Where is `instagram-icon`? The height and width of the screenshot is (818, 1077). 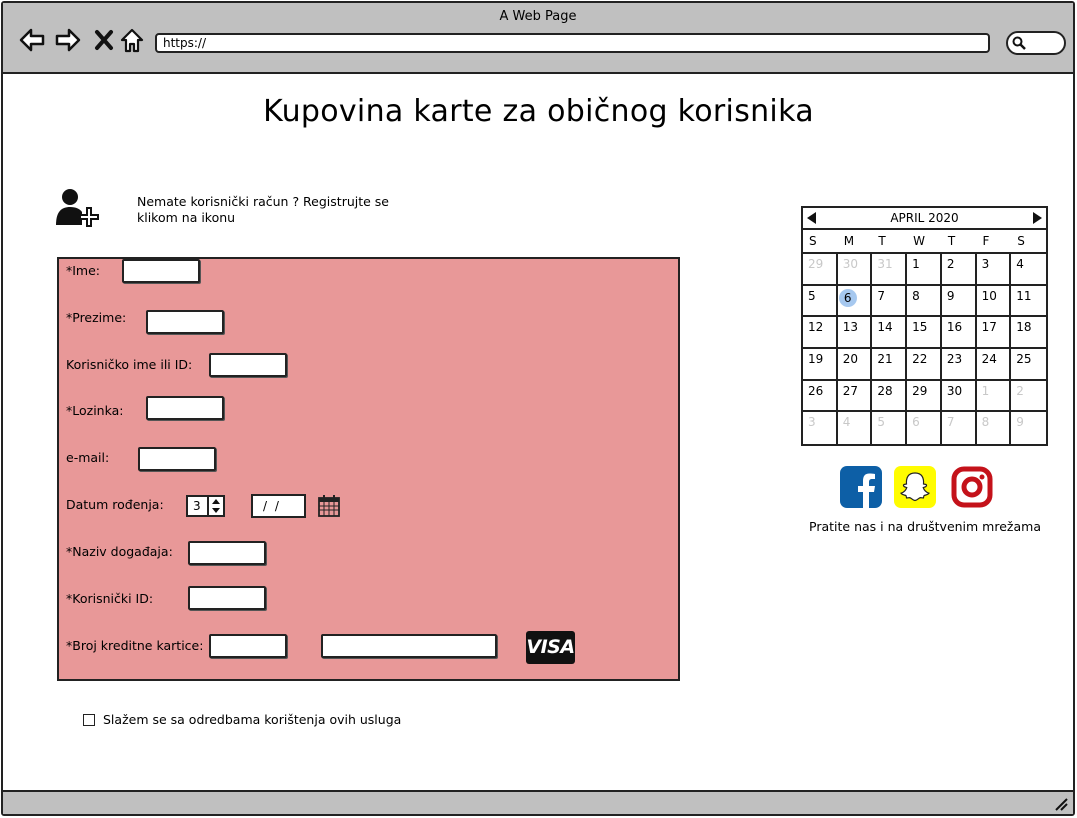
instagram-icon is located at coordinates (972, 487).